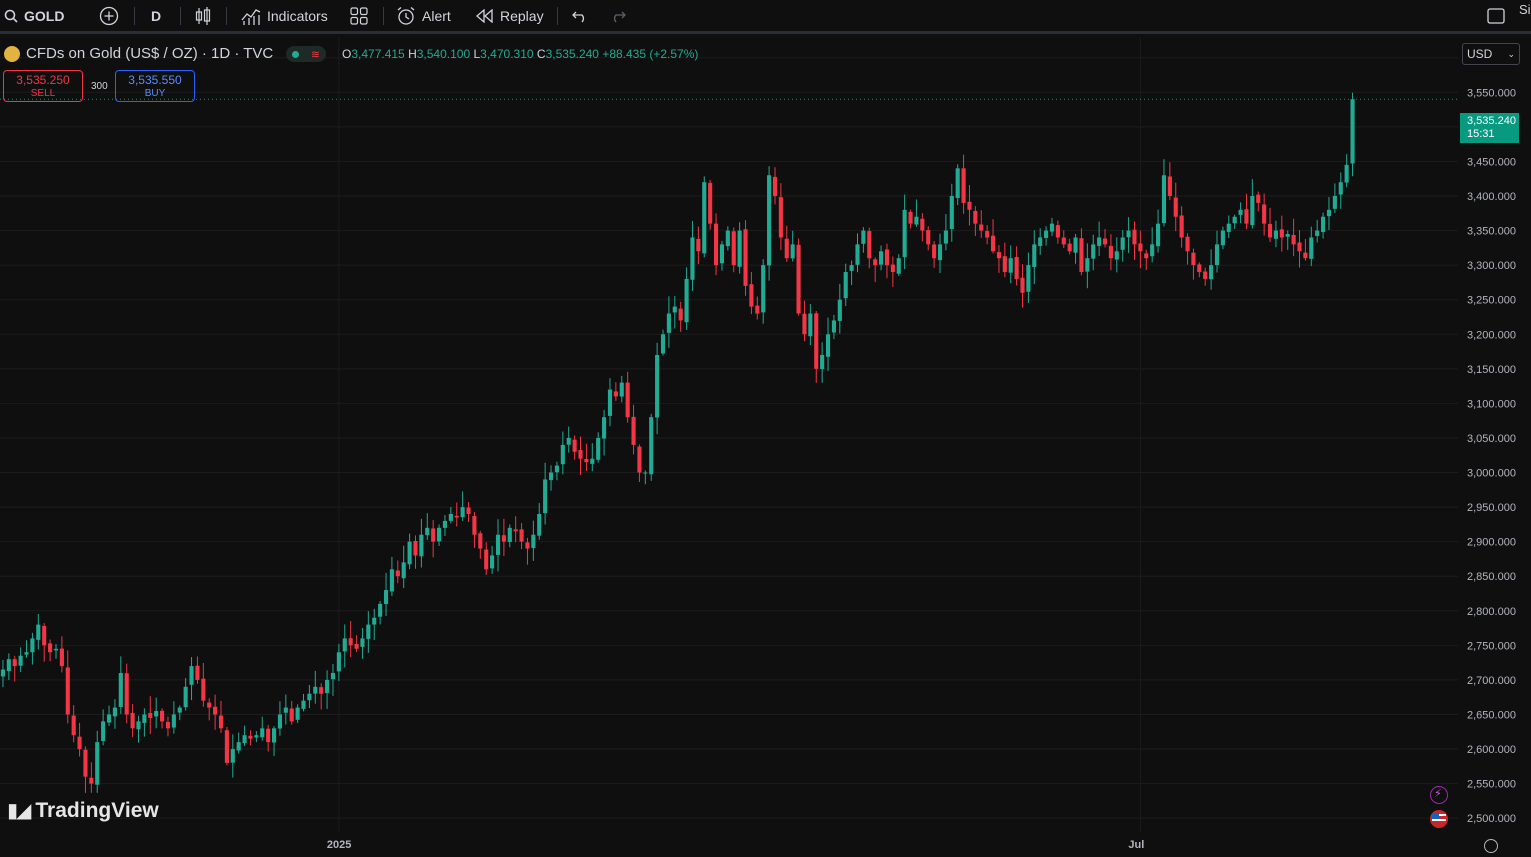 This screenshot has height=857, width=1531. Describe the element at coordinates (251, 16) in the screenshot. I see `indicators-icon` at that location.